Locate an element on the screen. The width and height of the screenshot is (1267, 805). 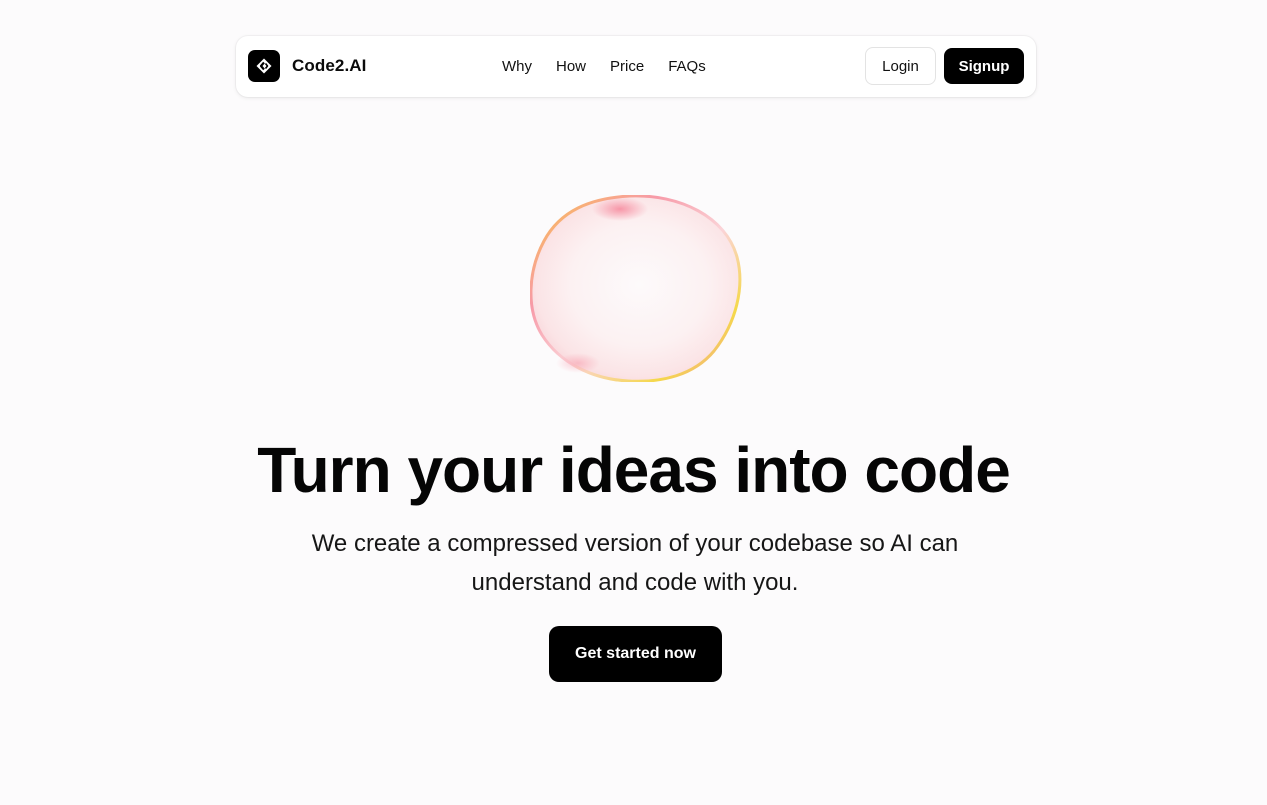
top-navbar: Code2.AI Why How Price FAQs Login Signup is located at coordinates (636, 66).